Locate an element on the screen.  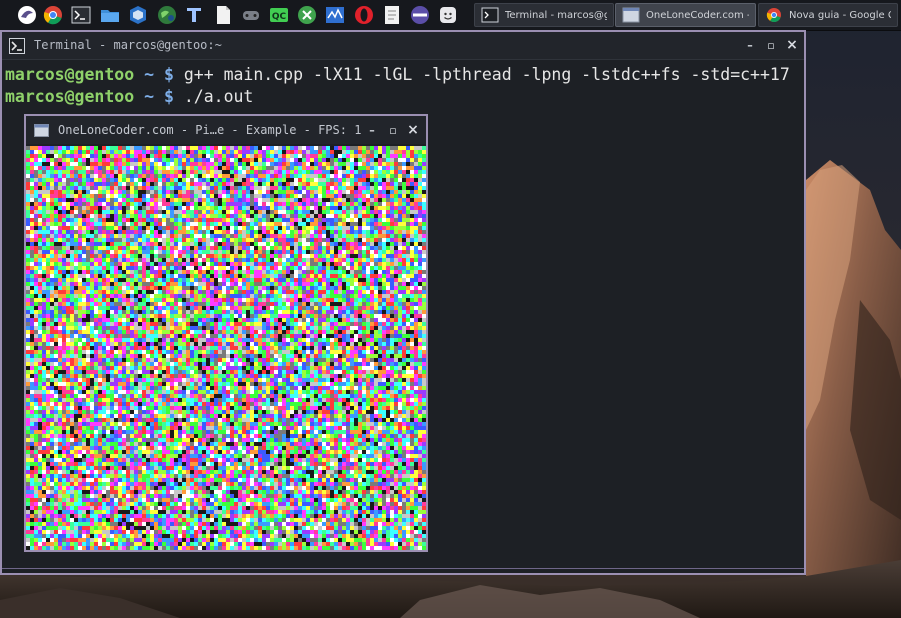
notes-icon is located at coordinates (392, 15).